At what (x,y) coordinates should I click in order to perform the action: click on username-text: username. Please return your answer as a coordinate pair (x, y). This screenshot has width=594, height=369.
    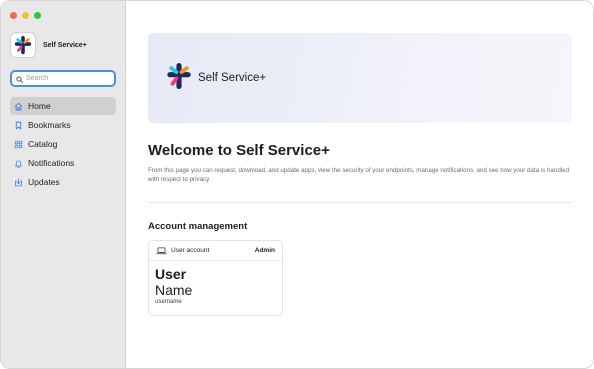
    Looking at the image, I should click on (168, 302).